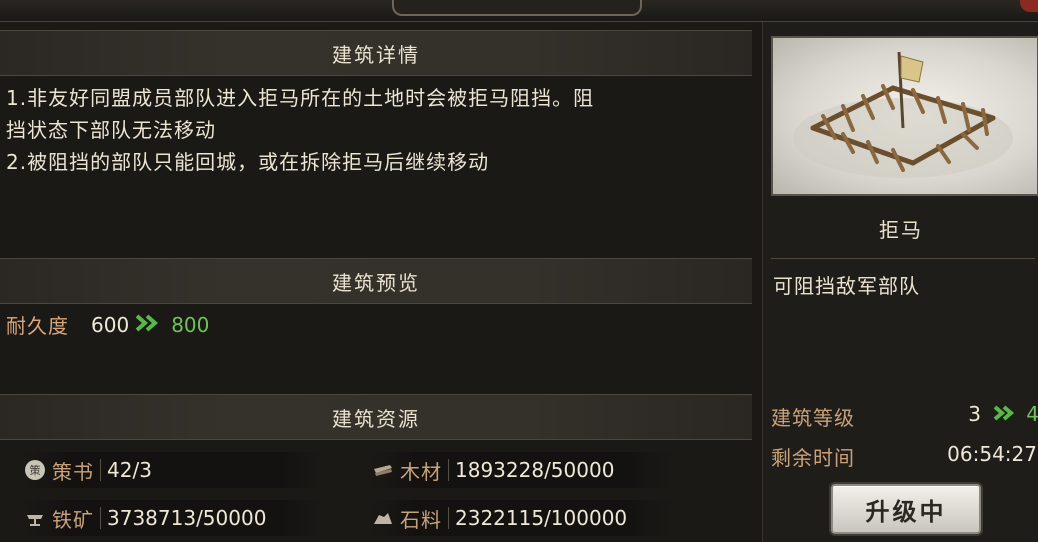  Describe the element at coordinates (174, 470) in the screenshot. I see `resource-book: 策 策书 42/3` at that location.